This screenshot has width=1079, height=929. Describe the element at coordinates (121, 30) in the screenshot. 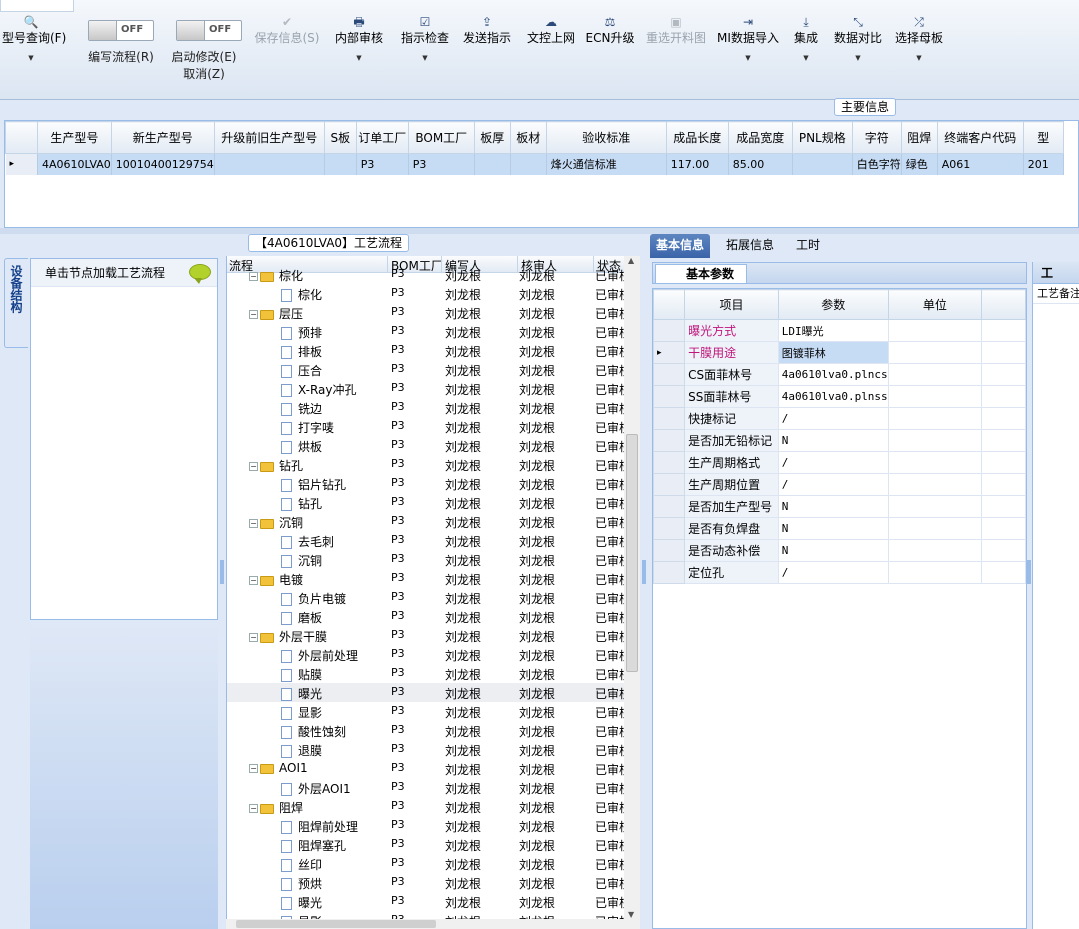

I see `write-flow-toggle: OFF` at that location.